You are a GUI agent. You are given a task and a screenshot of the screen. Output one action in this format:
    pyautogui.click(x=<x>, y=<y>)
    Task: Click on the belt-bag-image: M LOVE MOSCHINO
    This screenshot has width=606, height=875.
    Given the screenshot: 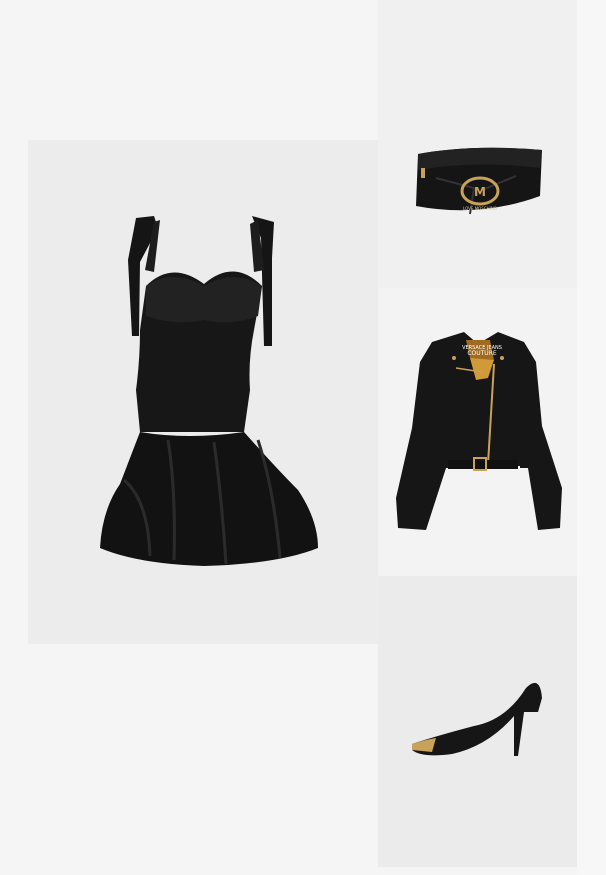 What is the action you would take?
    pyautogui.click(x=479, y=181)
    